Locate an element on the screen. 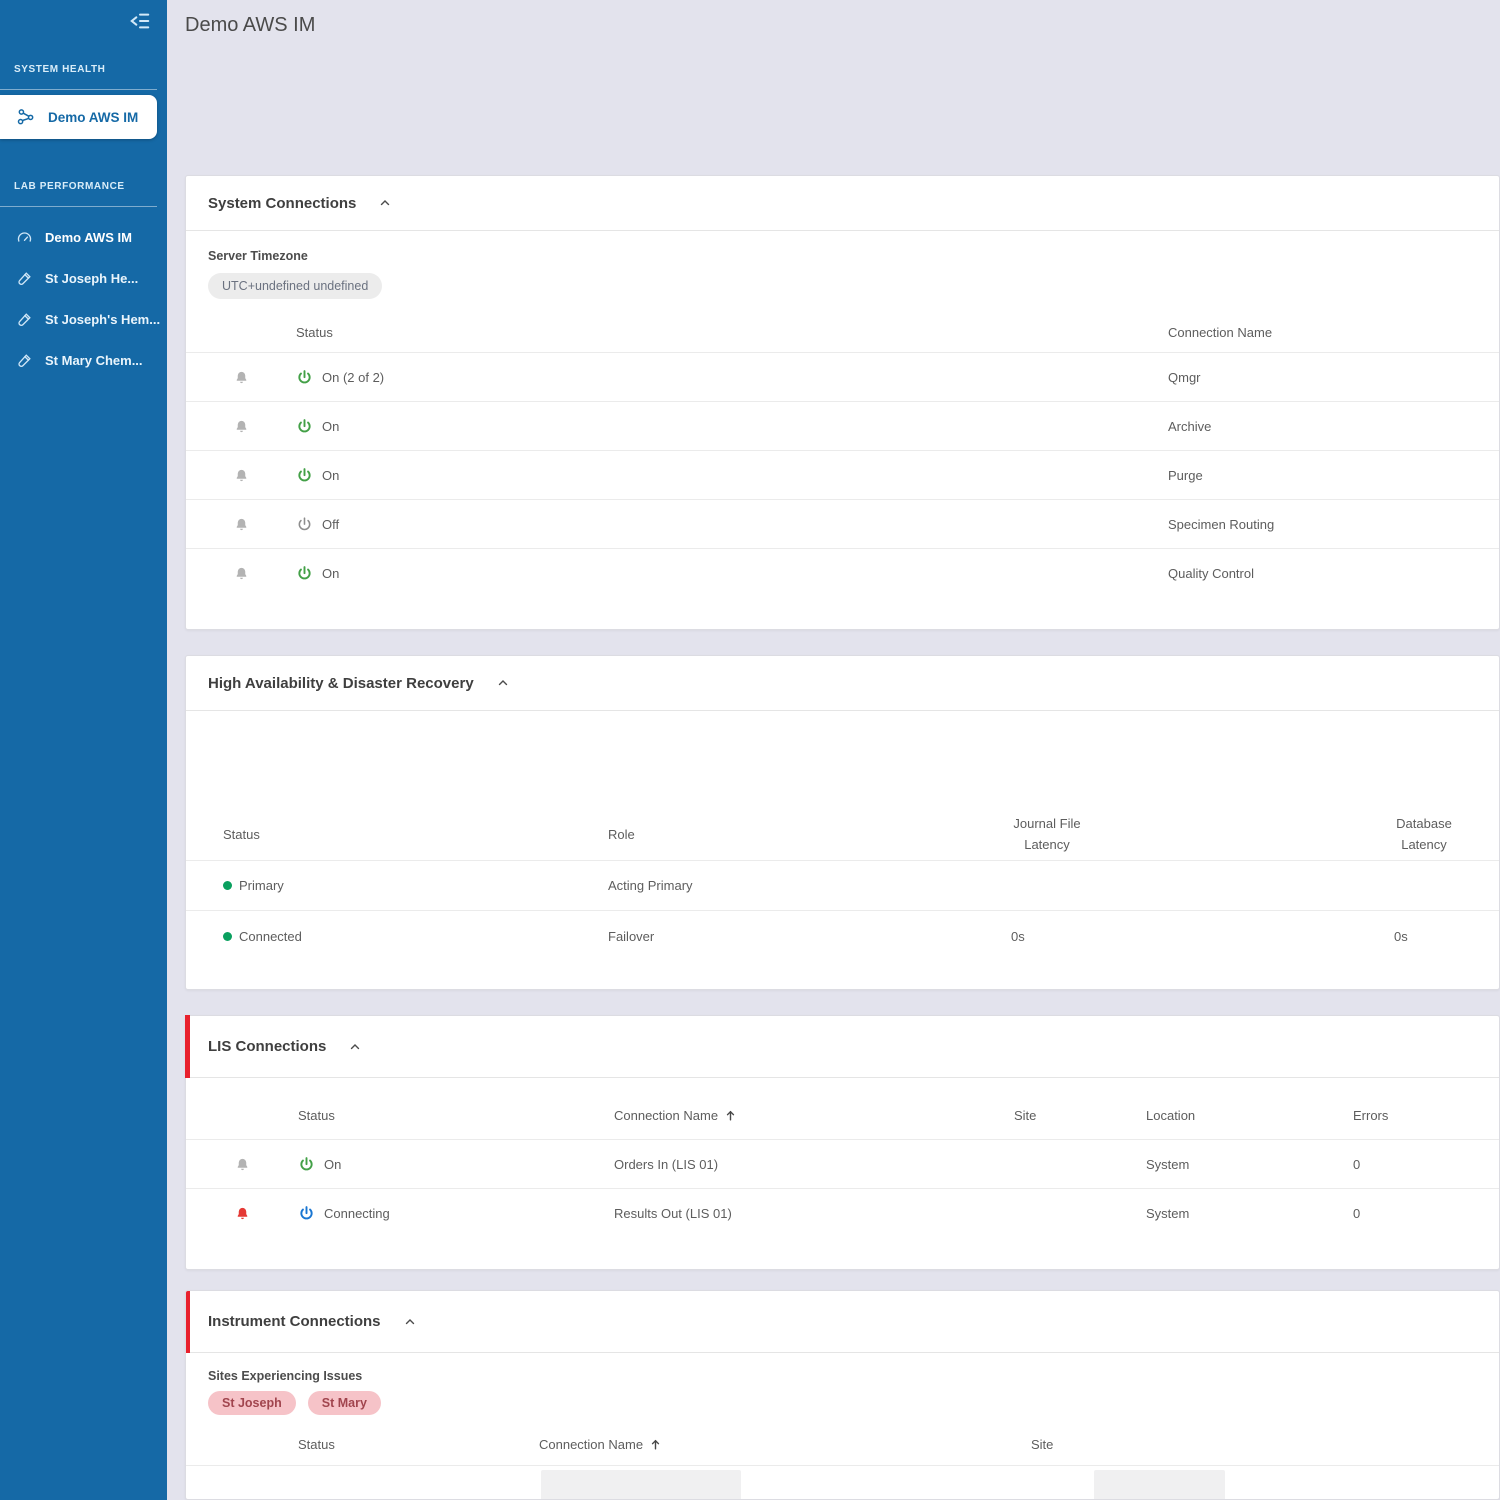  role-value: Acting Primary is located at coordinates (650, 885).